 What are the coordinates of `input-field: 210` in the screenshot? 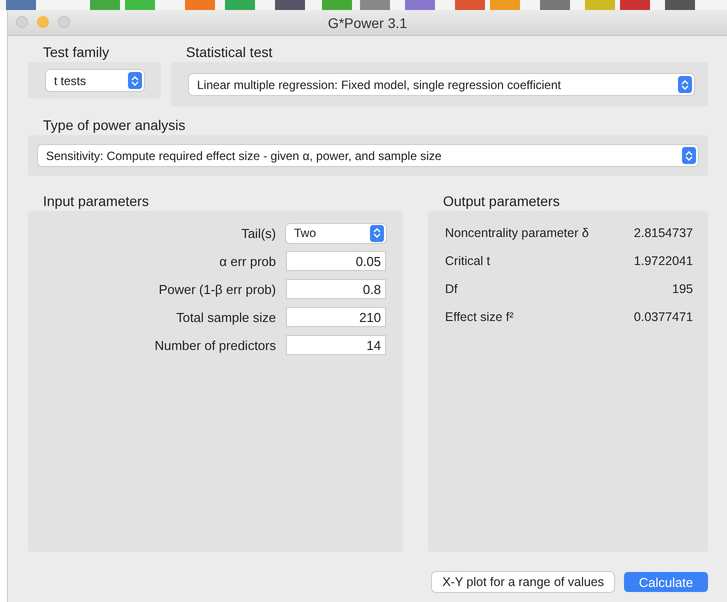 It's located at (336, 317).